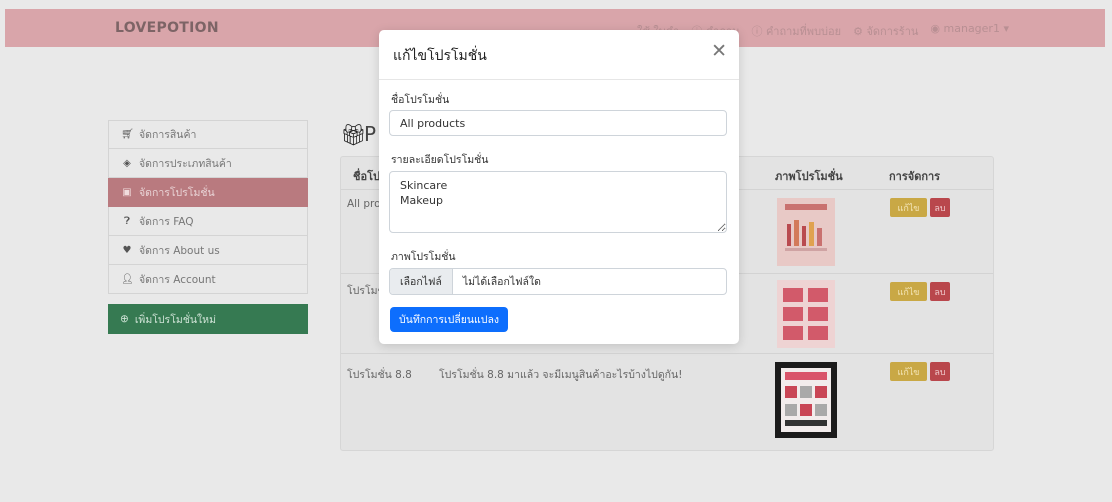 Image resolution: width=1112 pixels, height=502 pixels. Describe the element at coordinates (166, 221) in the screenshot. I see `sidebar-item-label: จัดการ FAQ` at that location.